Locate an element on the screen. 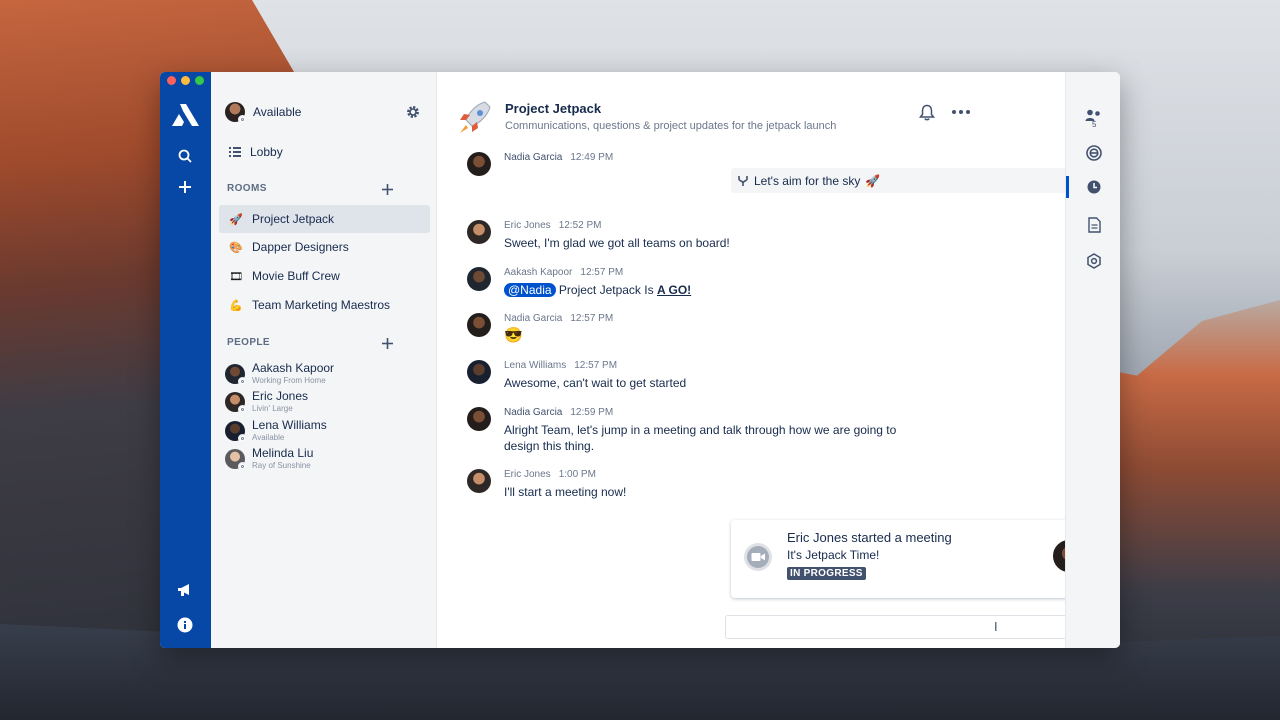 Image resolution: width=1280 pixels, height=720 pixels. sidebar-item-project-jetpack: 🚀 Project Jetpack is located at coordinates (324, 219).